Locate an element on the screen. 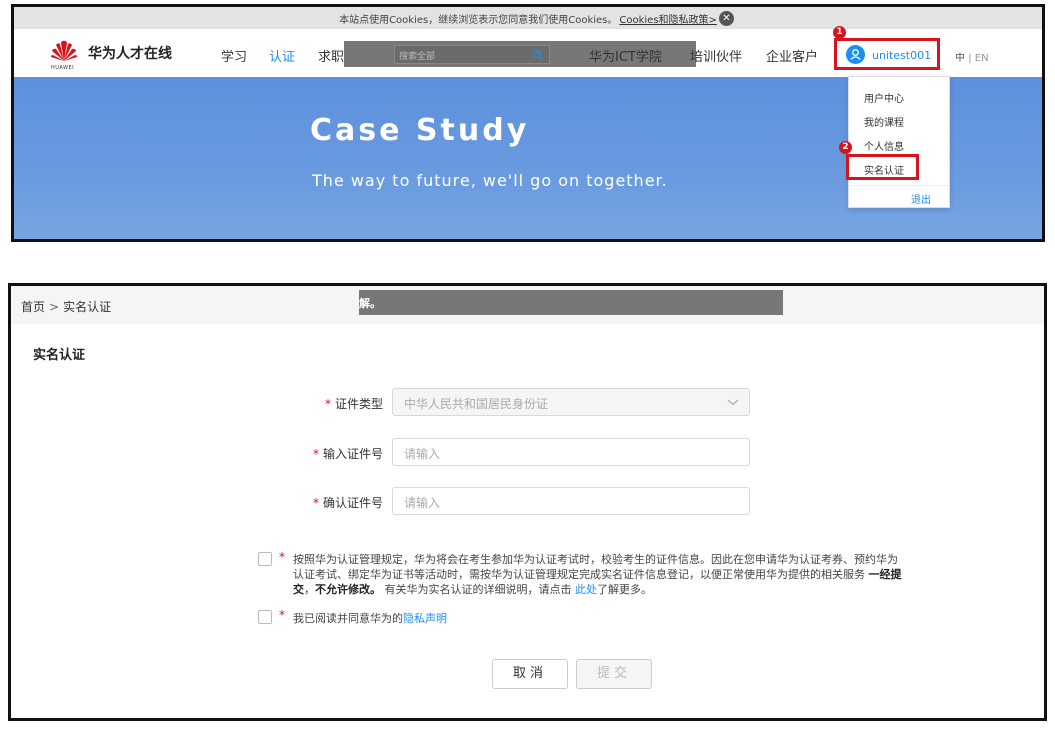 The height and width of the screenshot is (731, 1055). nav-training-partners: 培训伙伴 is located at coordinates (716, 55).